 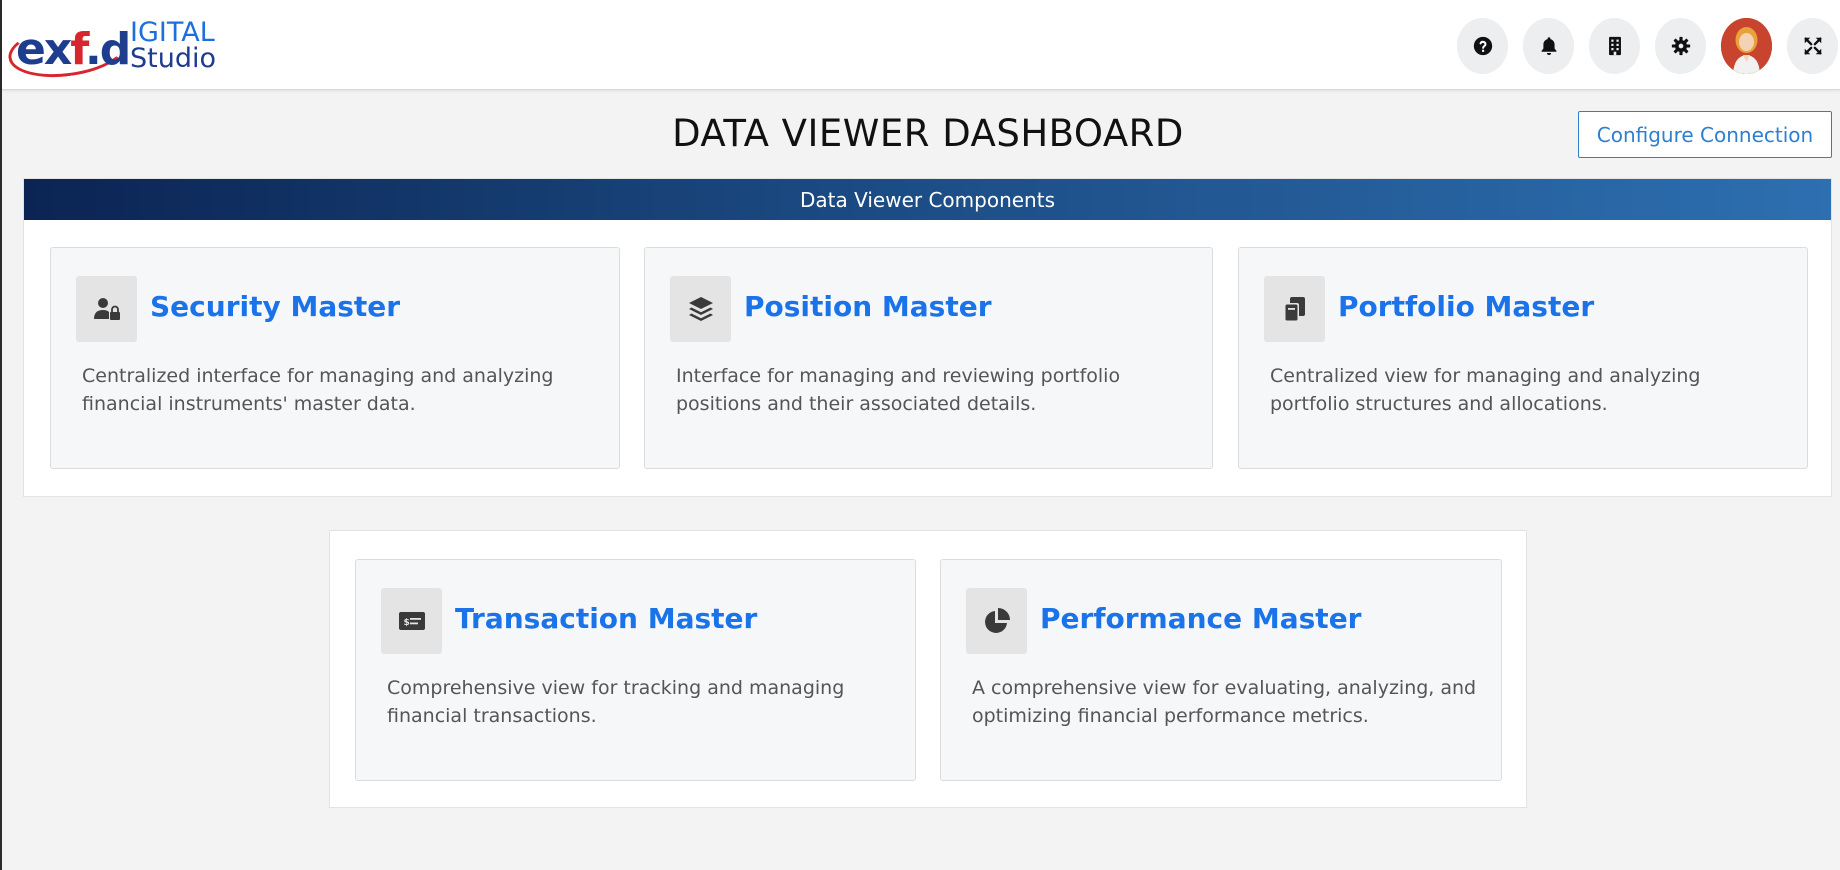 I want to click on user-lock-icon, so click(x=106, y=309).